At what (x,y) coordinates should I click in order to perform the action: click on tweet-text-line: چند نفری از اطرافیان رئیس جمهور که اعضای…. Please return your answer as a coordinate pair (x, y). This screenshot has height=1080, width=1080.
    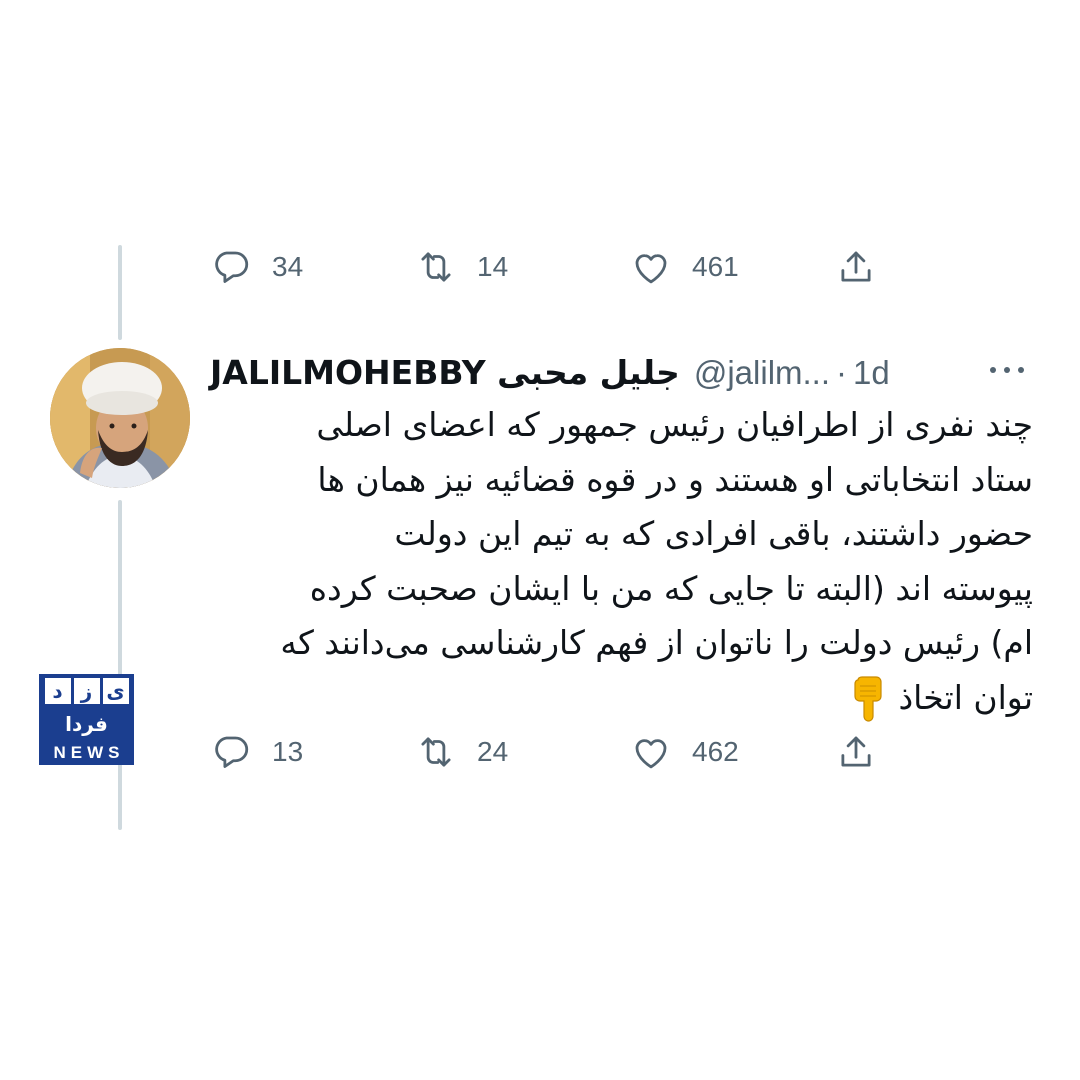
    Looking at the image, I should click on (674, 424).